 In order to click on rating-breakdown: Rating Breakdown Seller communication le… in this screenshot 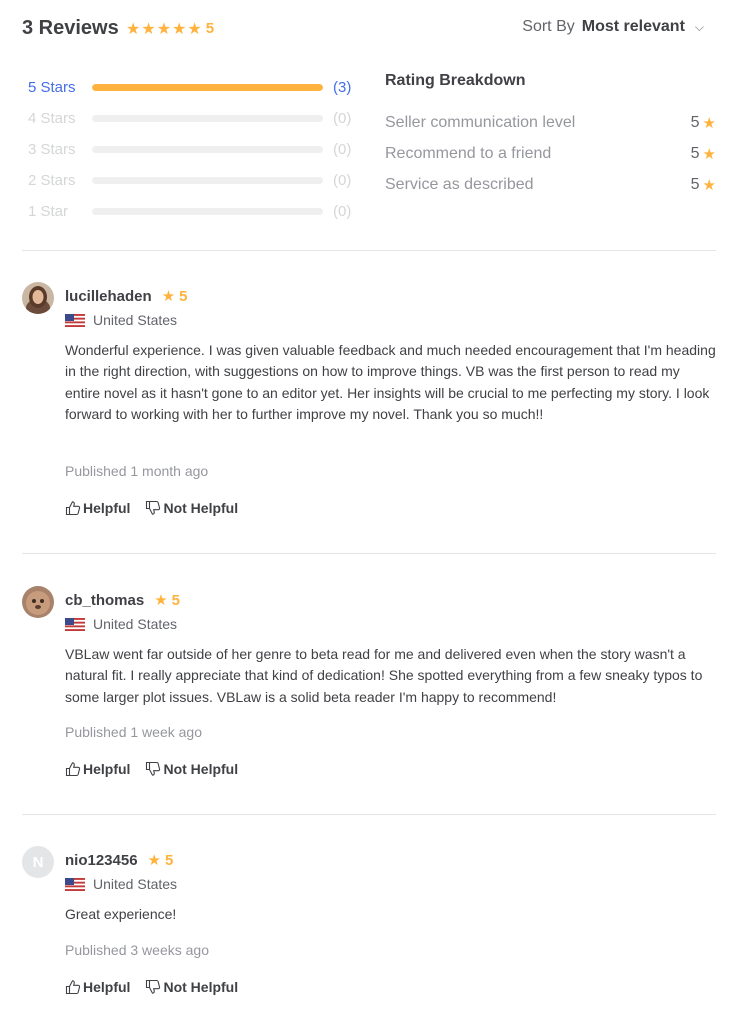, I will do `click(550, 137)`.